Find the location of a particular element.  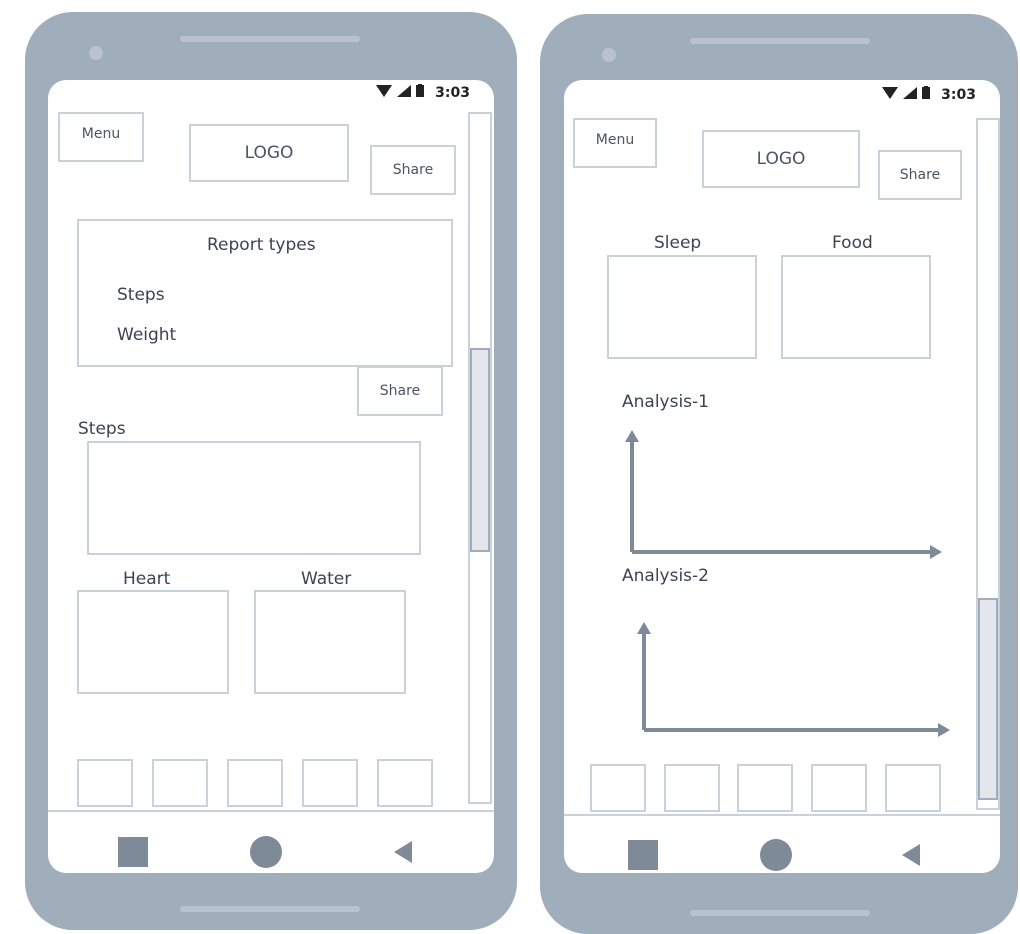

steps-chart-box is located at coordinates (254, 498).